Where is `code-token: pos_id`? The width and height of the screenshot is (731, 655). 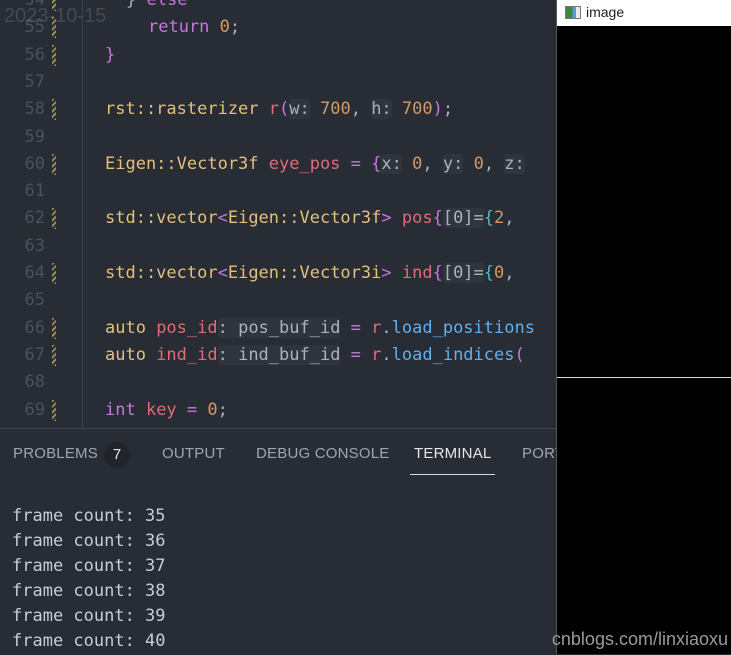
code-token: pos_id is located at coordinates (187, 327).